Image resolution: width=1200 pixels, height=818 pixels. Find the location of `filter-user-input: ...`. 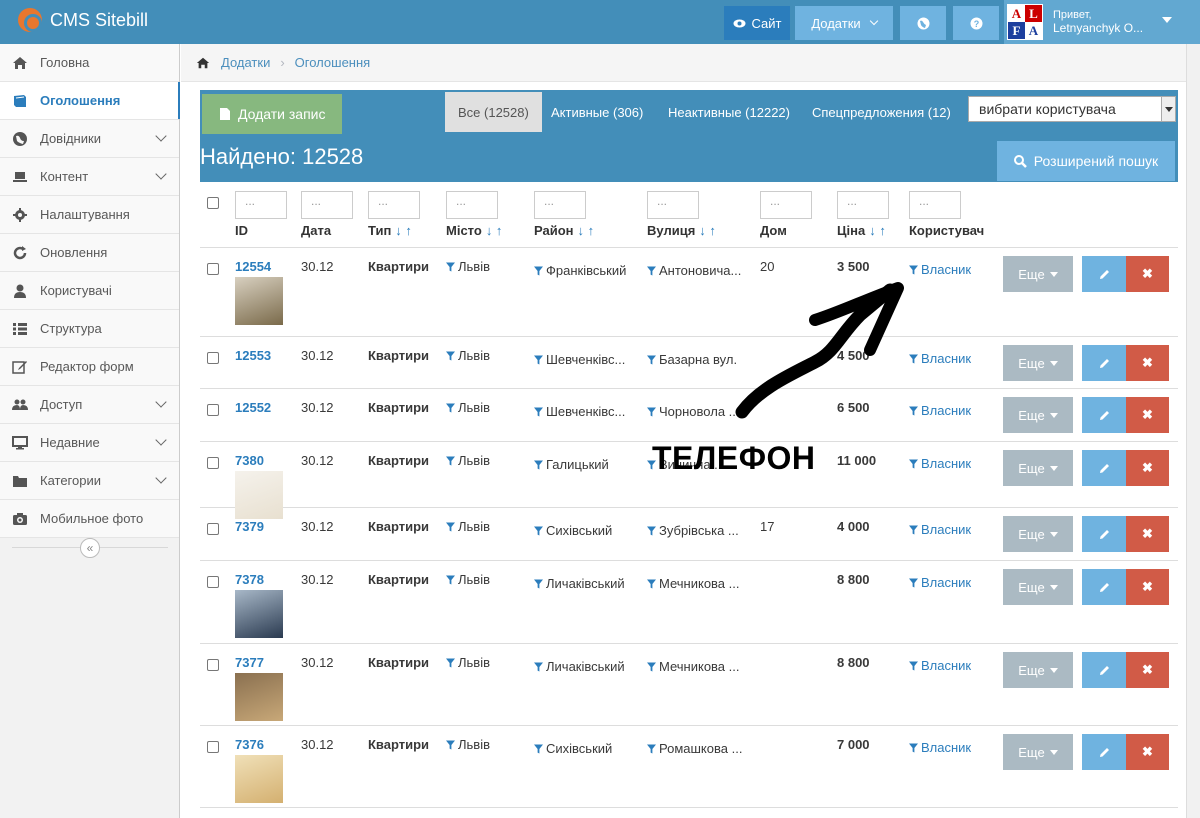

filter-user-input: ... is located at coordinates (935, 205).